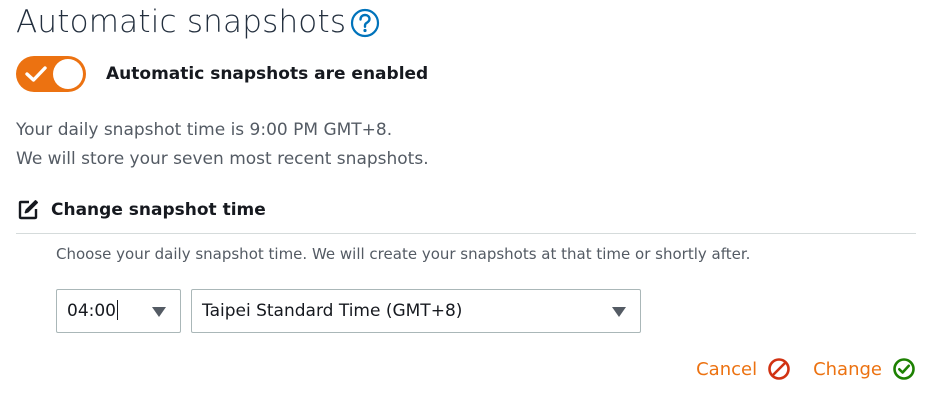 This screenshot has width=936, height=400. What do you see at coordinates (727, 369) in the screenshot?
I see `cancel-label: Cancel` at bounding box center [727, 369].